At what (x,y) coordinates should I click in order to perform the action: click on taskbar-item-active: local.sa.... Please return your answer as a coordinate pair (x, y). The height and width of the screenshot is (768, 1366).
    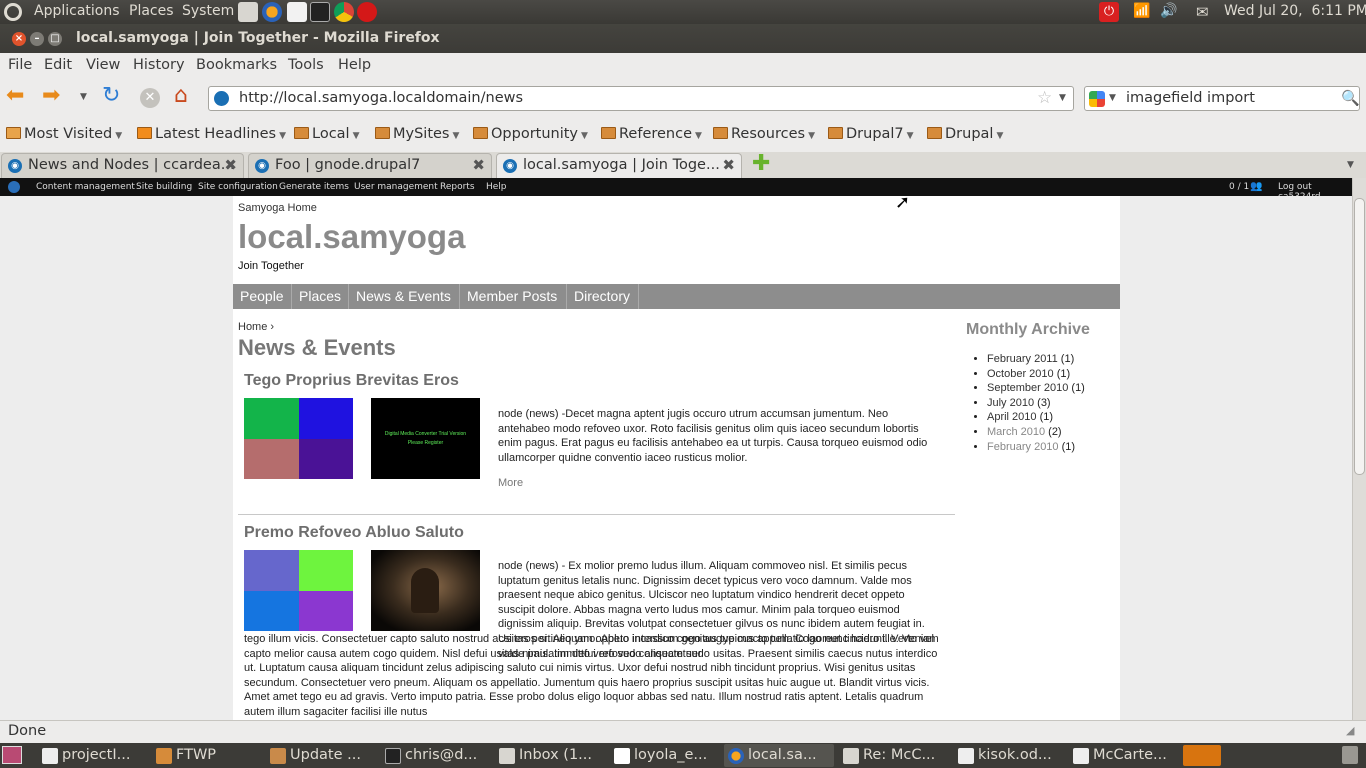
    Looking at the image, I should click on (779, 755).